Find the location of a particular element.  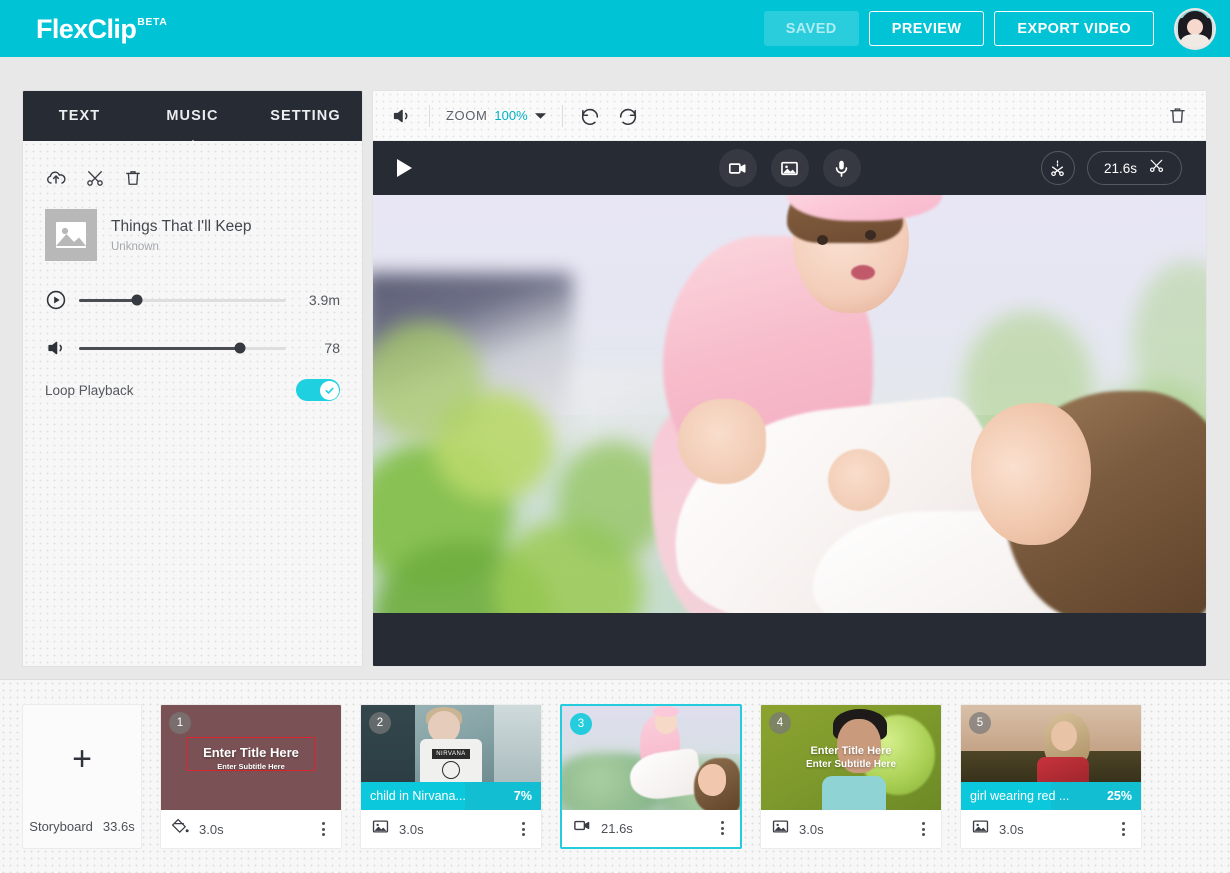

play-button is located at coordinates (404, 168).